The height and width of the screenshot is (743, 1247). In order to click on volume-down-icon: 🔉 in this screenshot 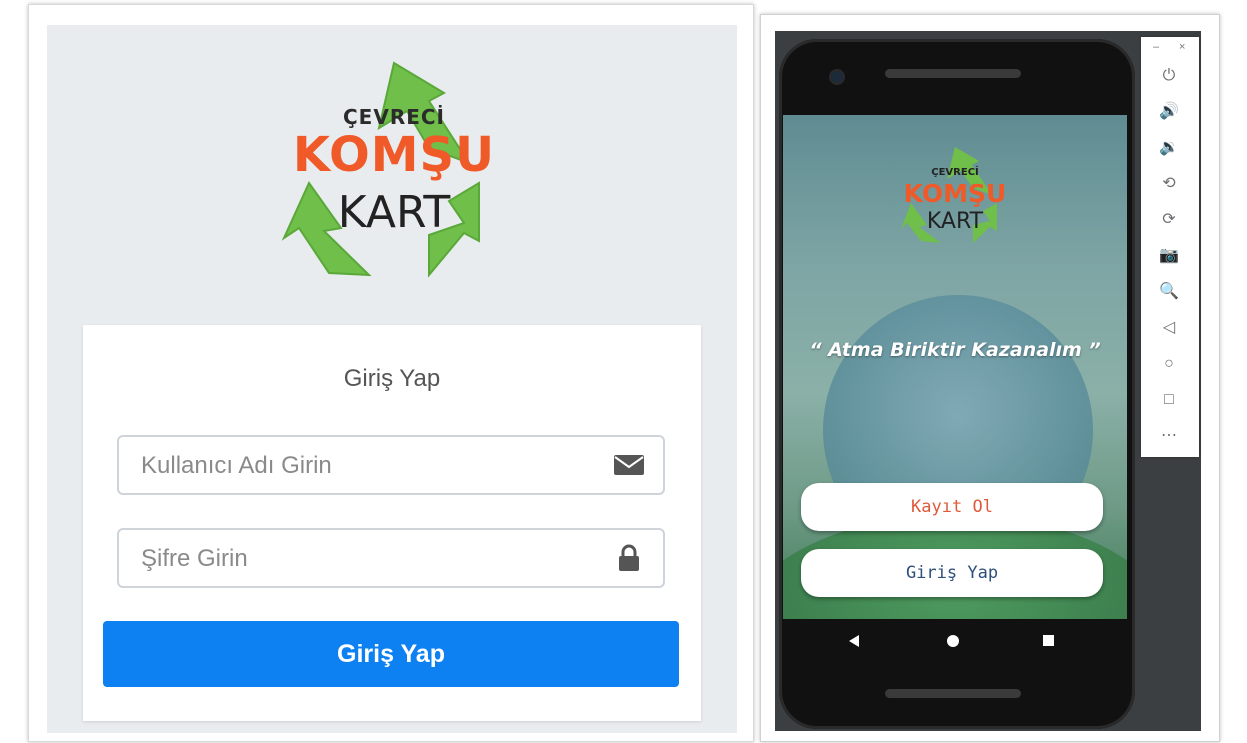, I will do `click(1169, 148)`.